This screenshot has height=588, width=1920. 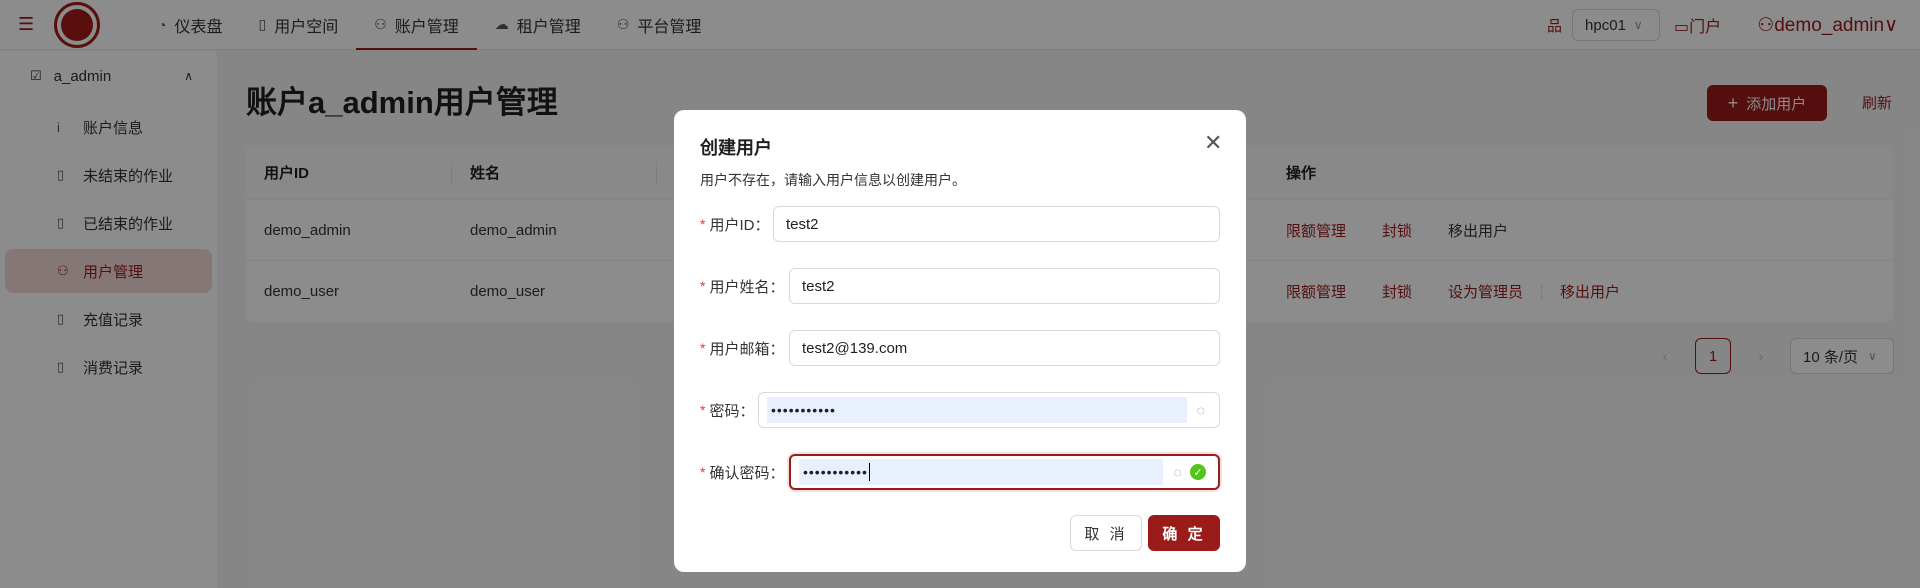 I want to click on close-icon: ✕, so click(x=1213, y=143).